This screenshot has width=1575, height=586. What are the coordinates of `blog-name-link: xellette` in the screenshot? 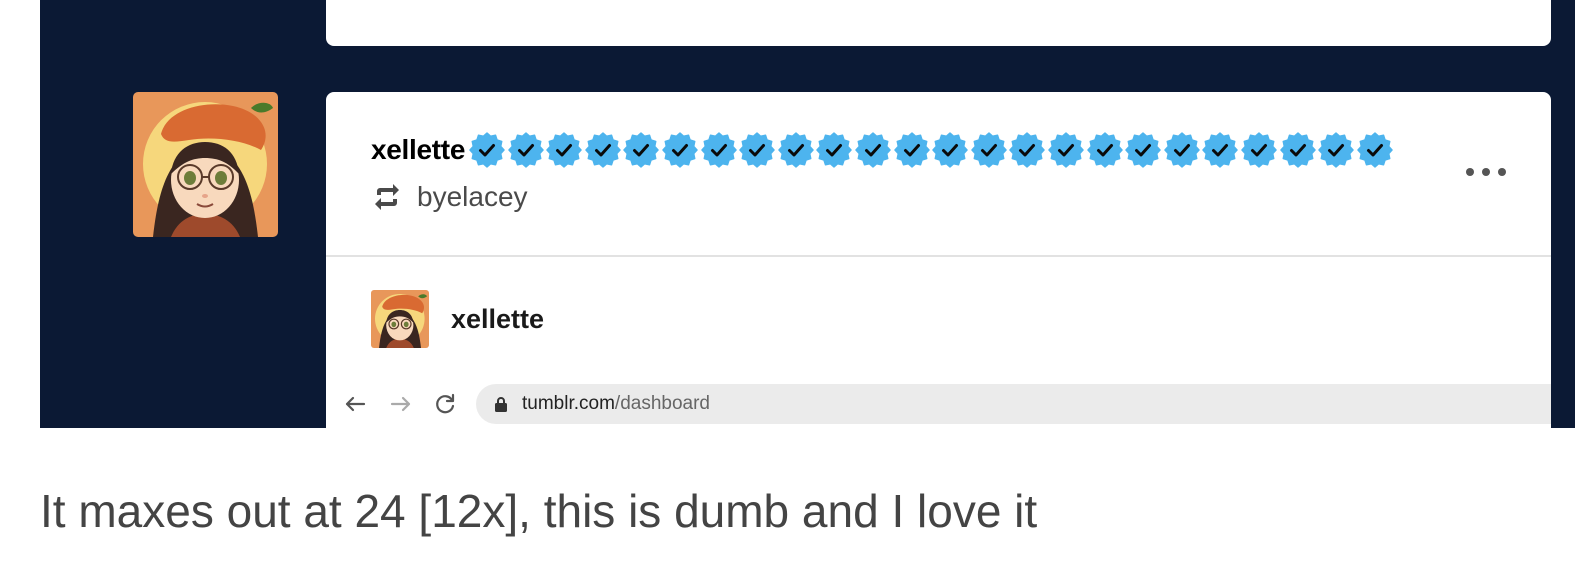 It's located at (418, 150).